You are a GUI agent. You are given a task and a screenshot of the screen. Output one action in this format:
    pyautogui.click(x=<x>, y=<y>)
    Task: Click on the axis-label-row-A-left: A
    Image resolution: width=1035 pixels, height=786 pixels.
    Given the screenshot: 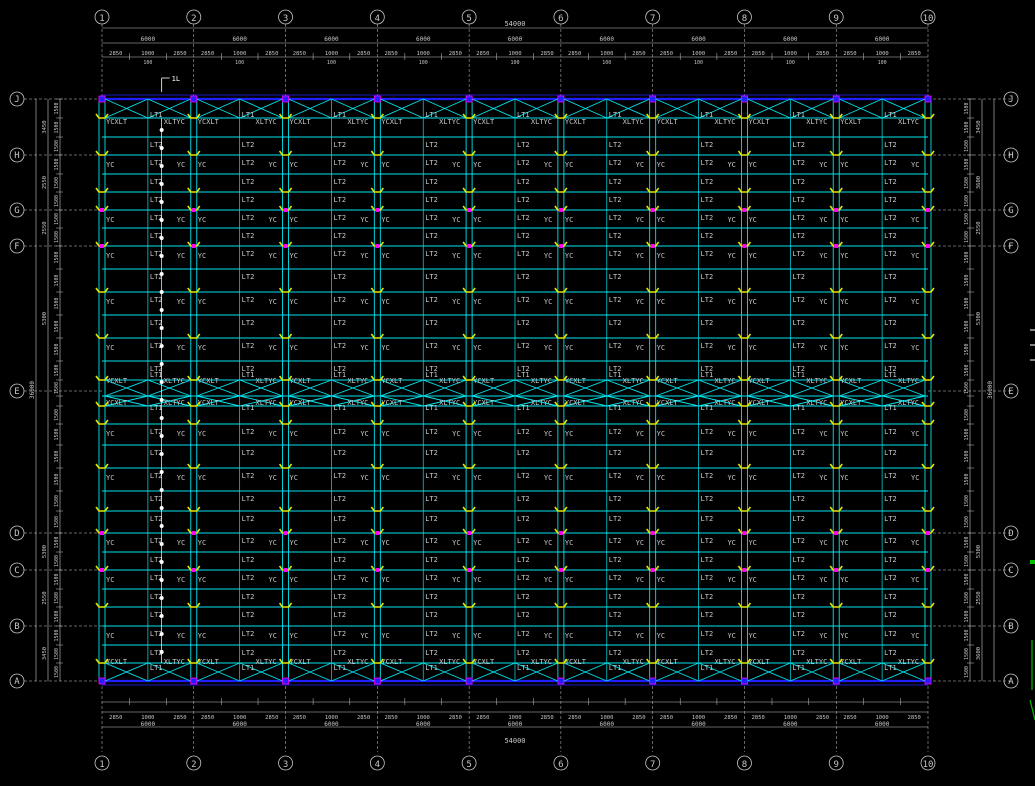 What is the action you would take?
    pyautogui.click(x=17, y=682)
    